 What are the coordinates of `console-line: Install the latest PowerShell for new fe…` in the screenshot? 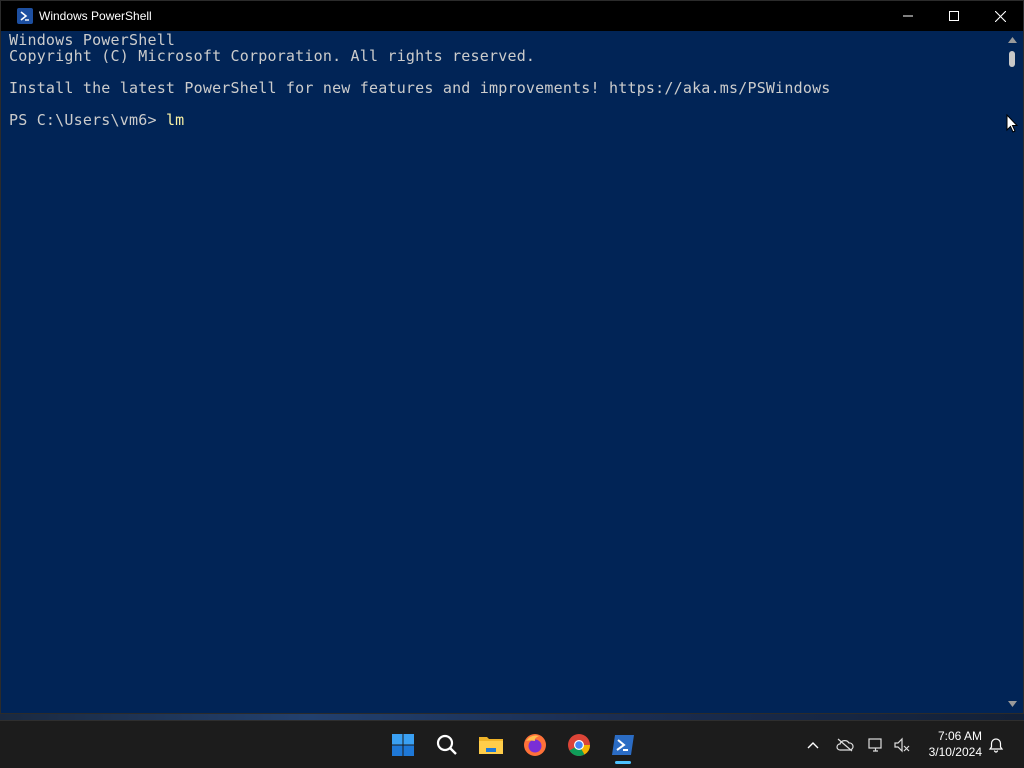 It's located at (420, 88).